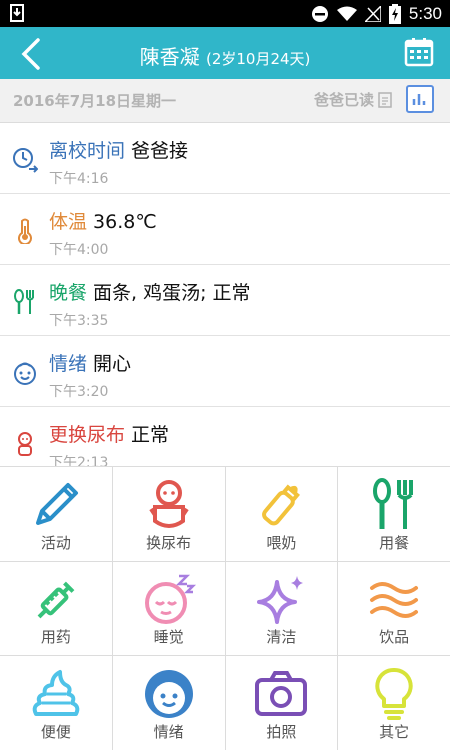  Describe the element at coordinates (419, 52) in the screenshot. I see `calendar-icon` at that location.